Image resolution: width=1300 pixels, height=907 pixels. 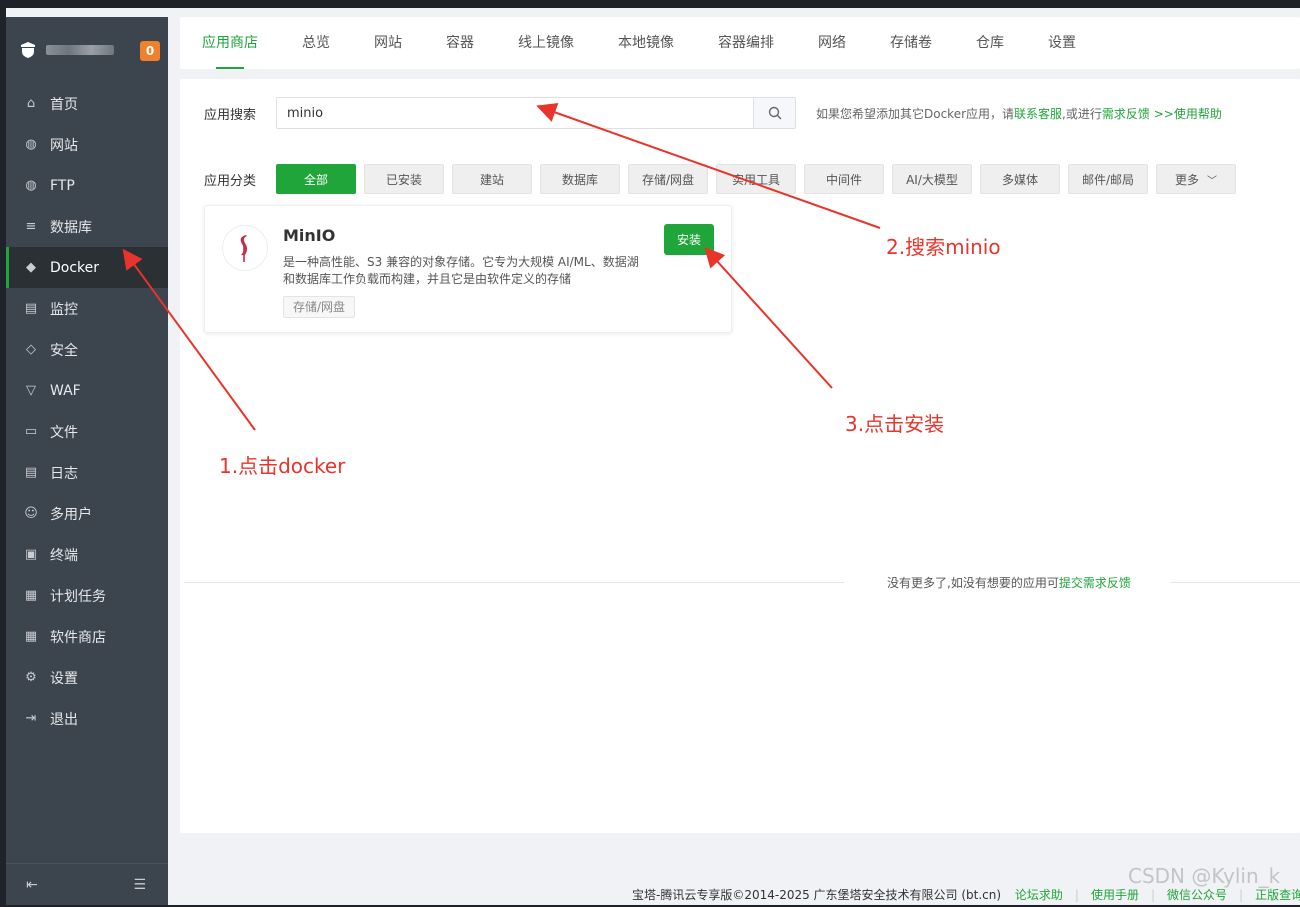 I want to click on sidebar-item-安全: ◇ 安全, so click(x=87, y=349).